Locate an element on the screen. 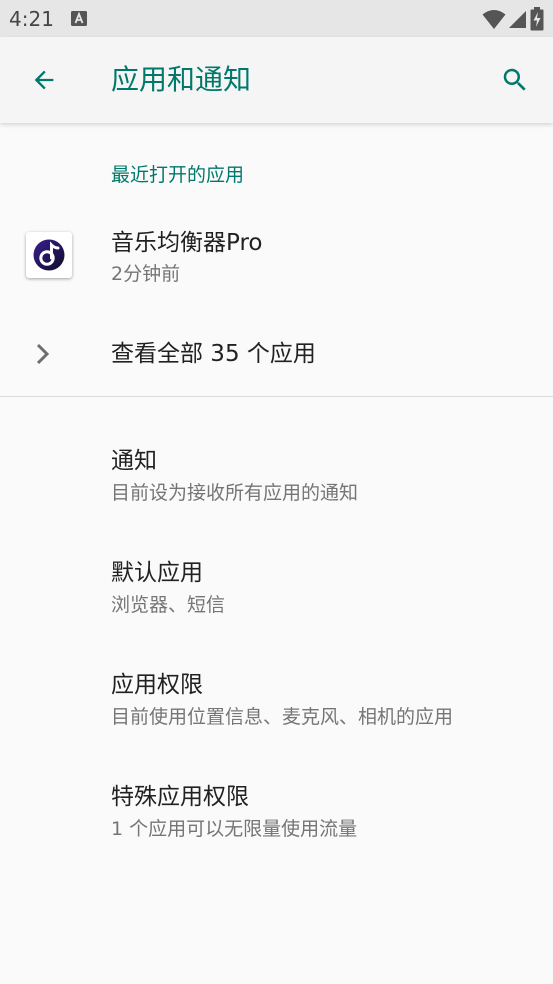  arrow-back-icon is located at coordinates (44, 80).